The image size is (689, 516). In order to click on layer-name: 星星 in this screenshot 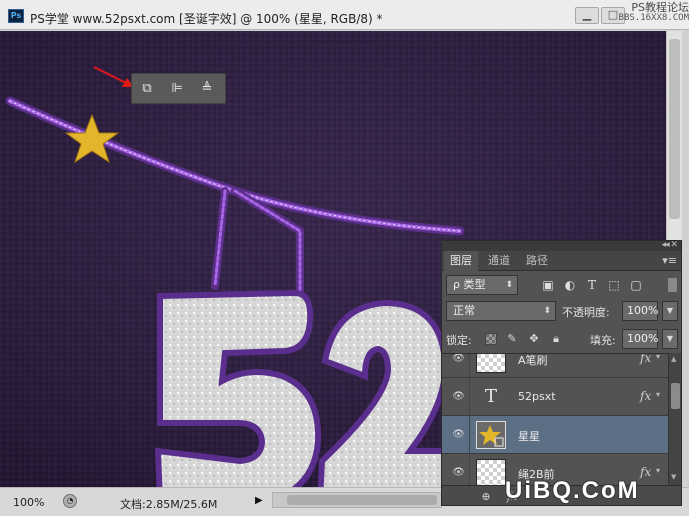, I will do `click(529, 436)`.